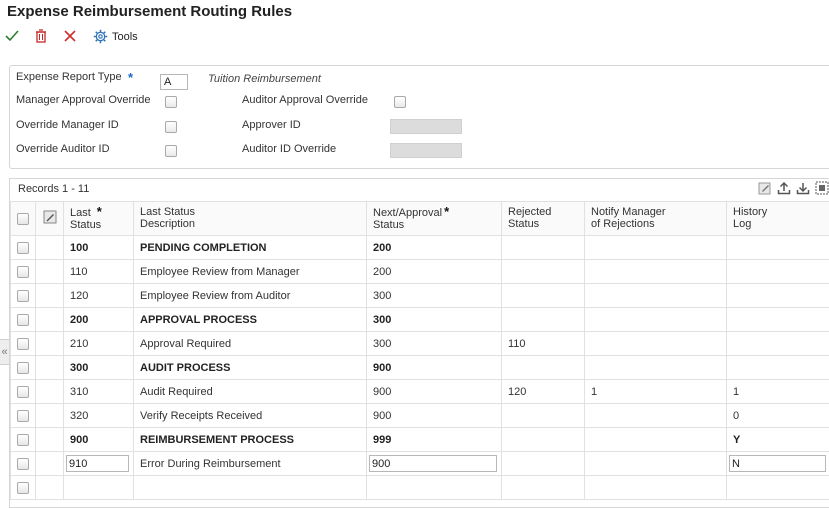 Image resolution: width=829 pixels, height=508 pixels. I want to click on grid-toolbar, so click(793, 189).